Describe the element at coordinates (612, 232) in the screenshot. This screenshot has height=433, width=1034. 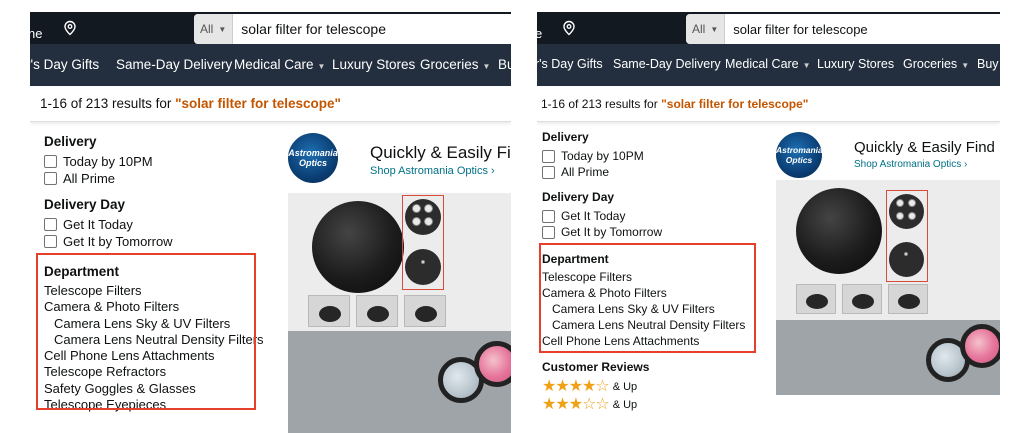
I see `option-label: Get It by Tomorrow` at that location.